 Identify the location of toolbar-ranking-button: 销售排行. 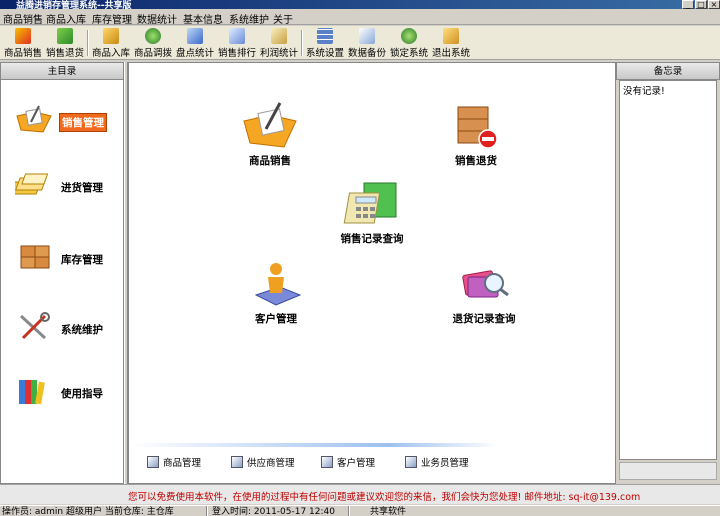
(237, 43).